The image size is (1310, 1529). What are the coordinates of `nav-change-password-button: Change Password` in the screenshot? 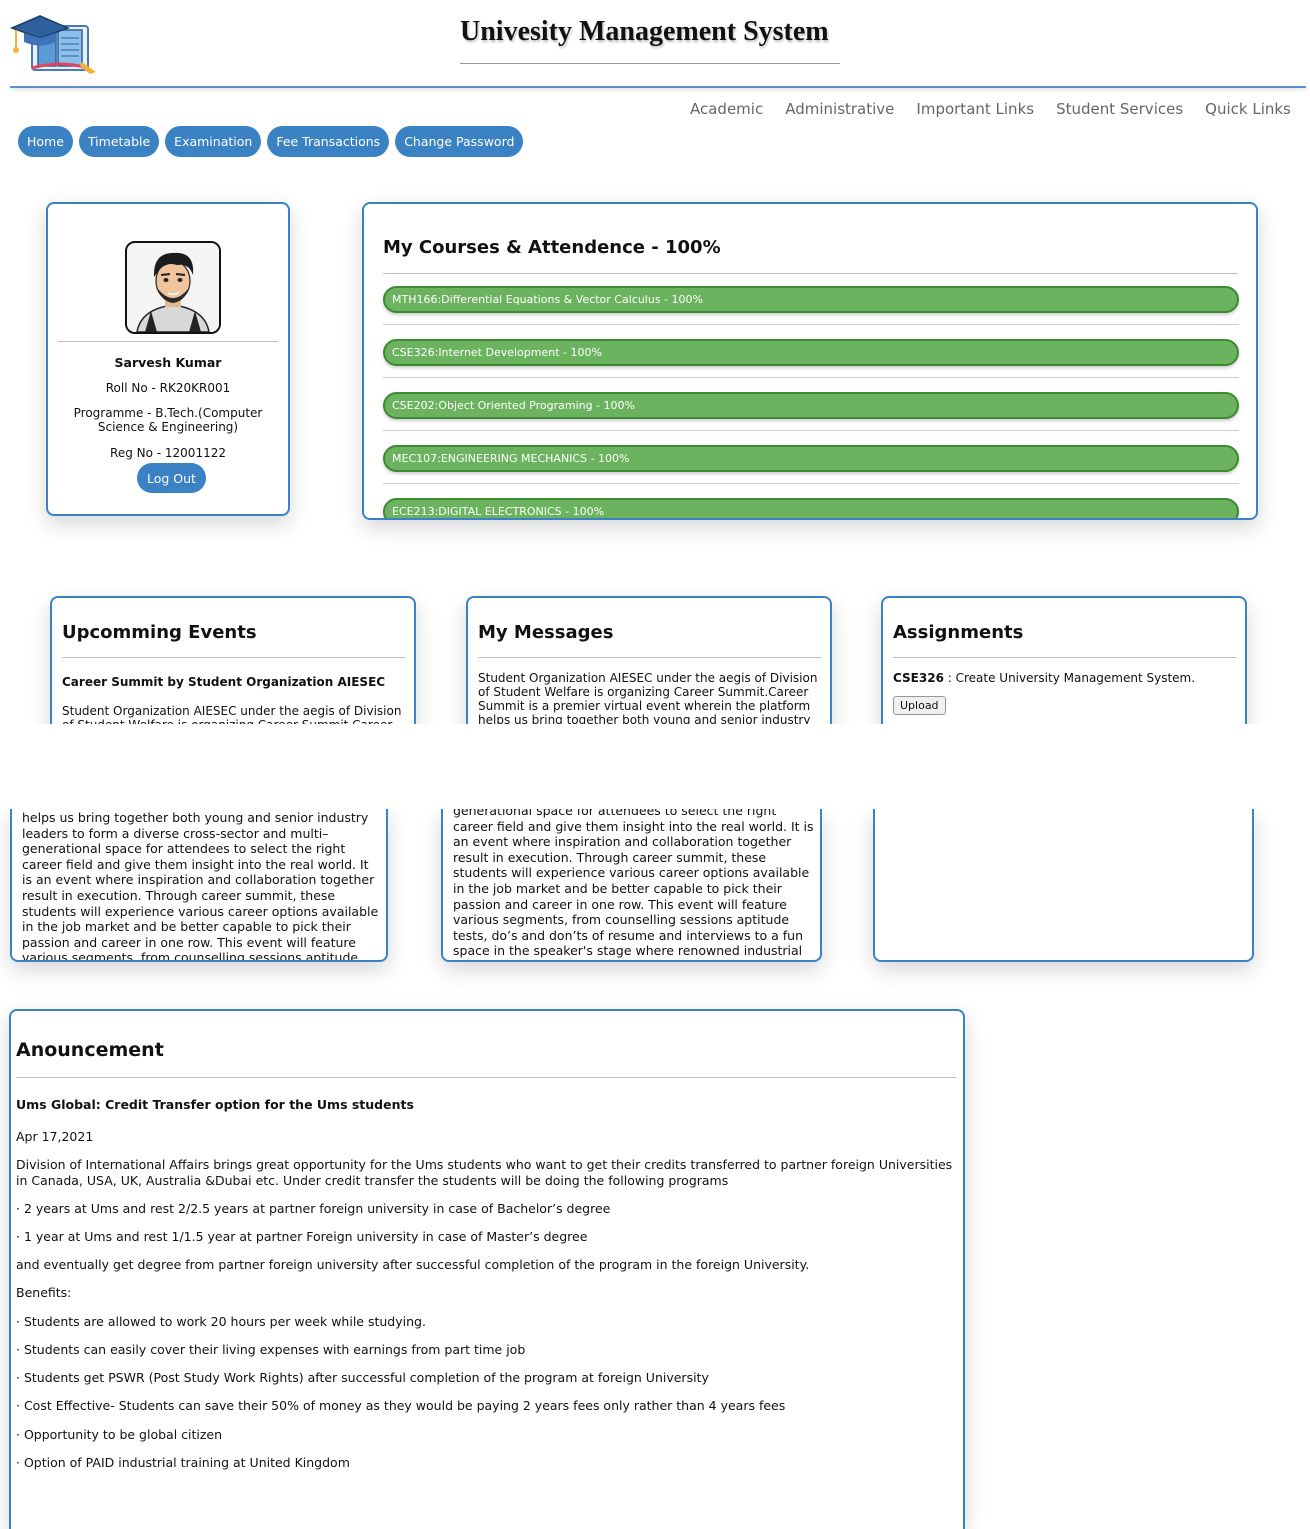 It's located at (459, 141).